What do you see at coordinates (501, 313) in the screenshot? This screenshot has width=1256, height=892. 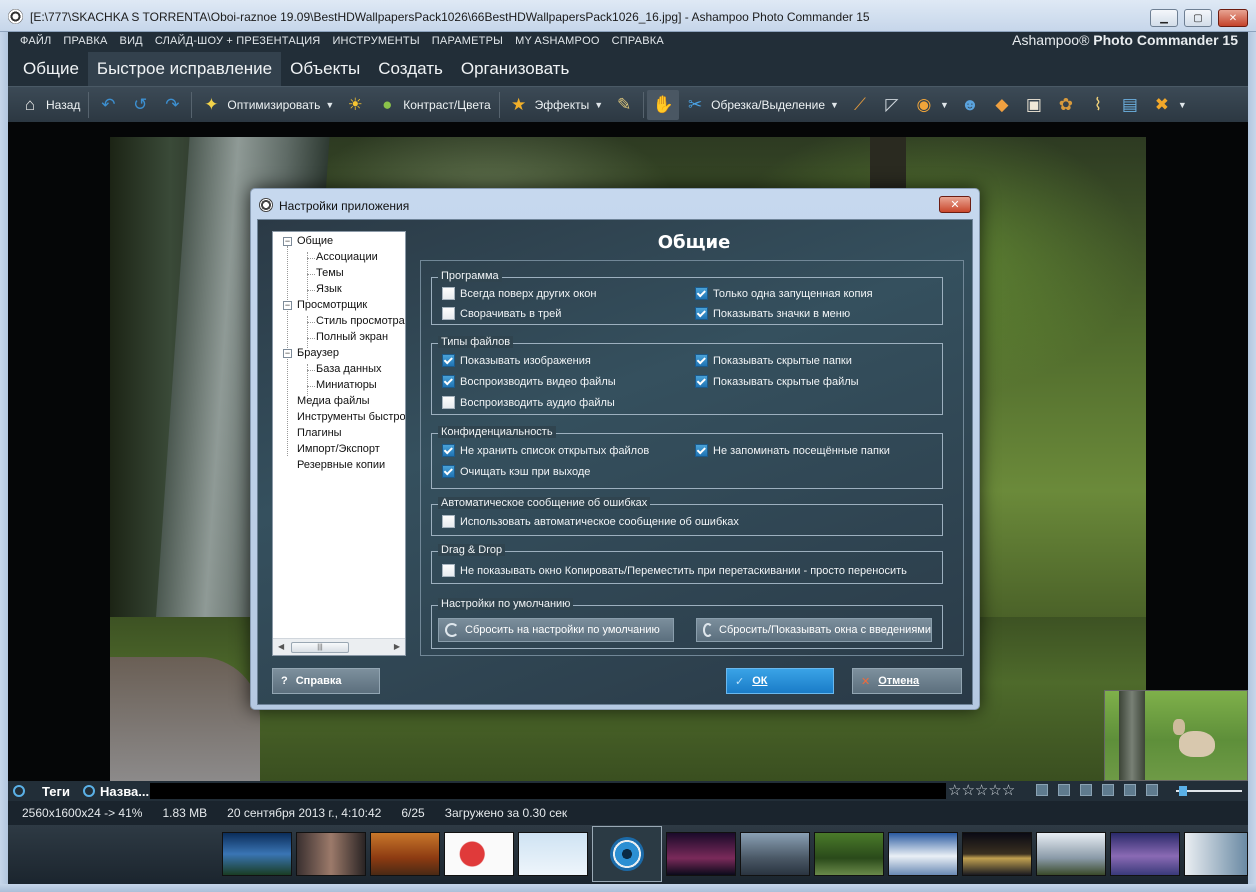 I see `checkbox-minimize-tray: Сворачивать в трей` at bounding box center [501, 313].